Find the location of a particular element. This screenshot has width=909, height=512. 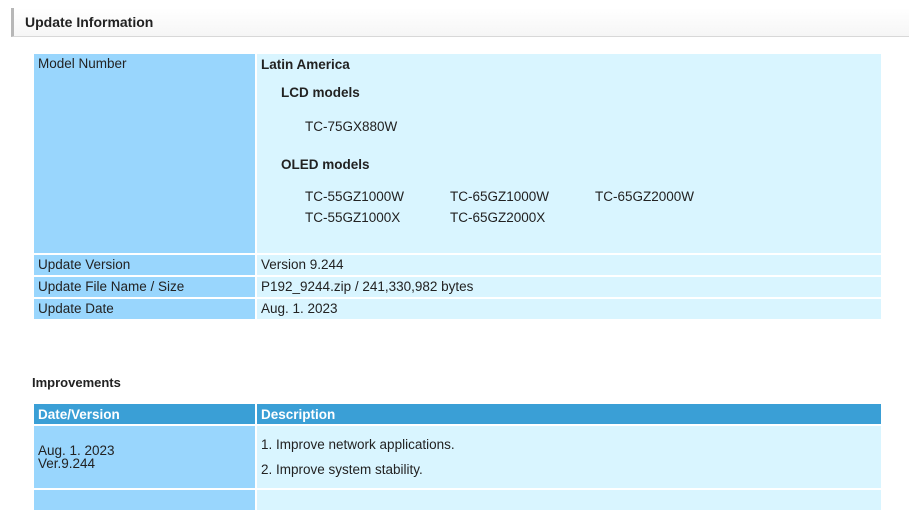

update-version-value: Version 9.244 is located at coordinates (569, 265).